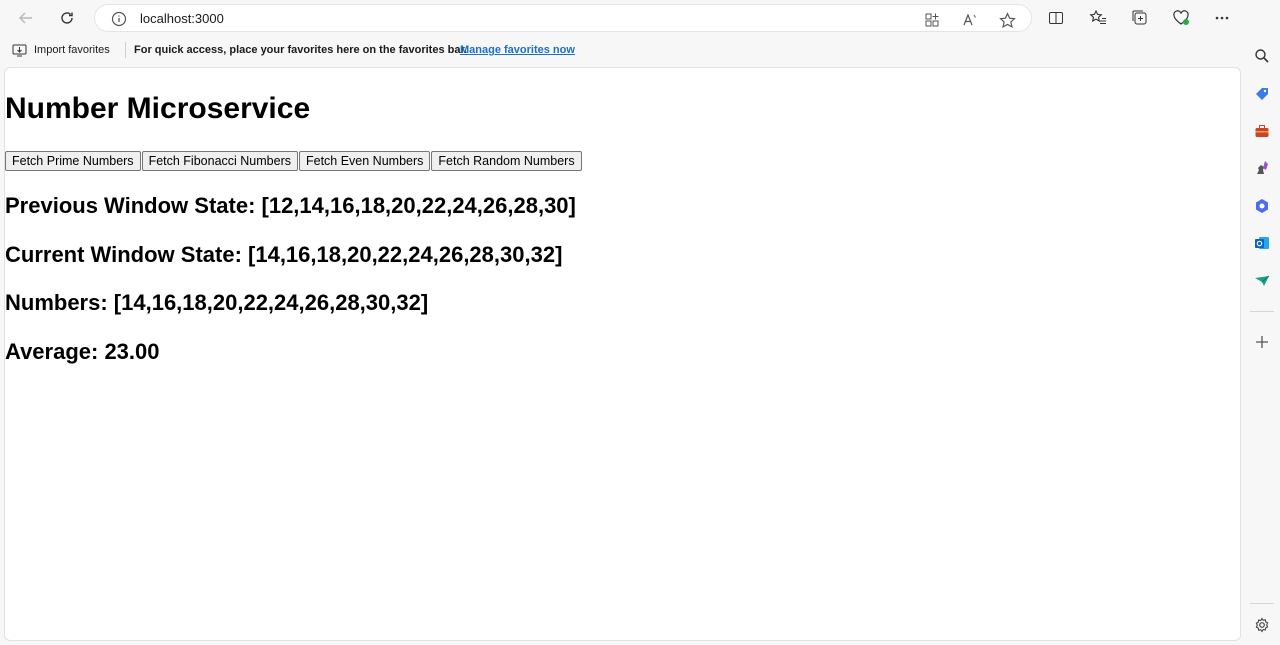 This screenshot has width=1280, height=645. Describe the element at coordinates (1262, 322) in the screenshot. I see `edge-sidebar` at that location.